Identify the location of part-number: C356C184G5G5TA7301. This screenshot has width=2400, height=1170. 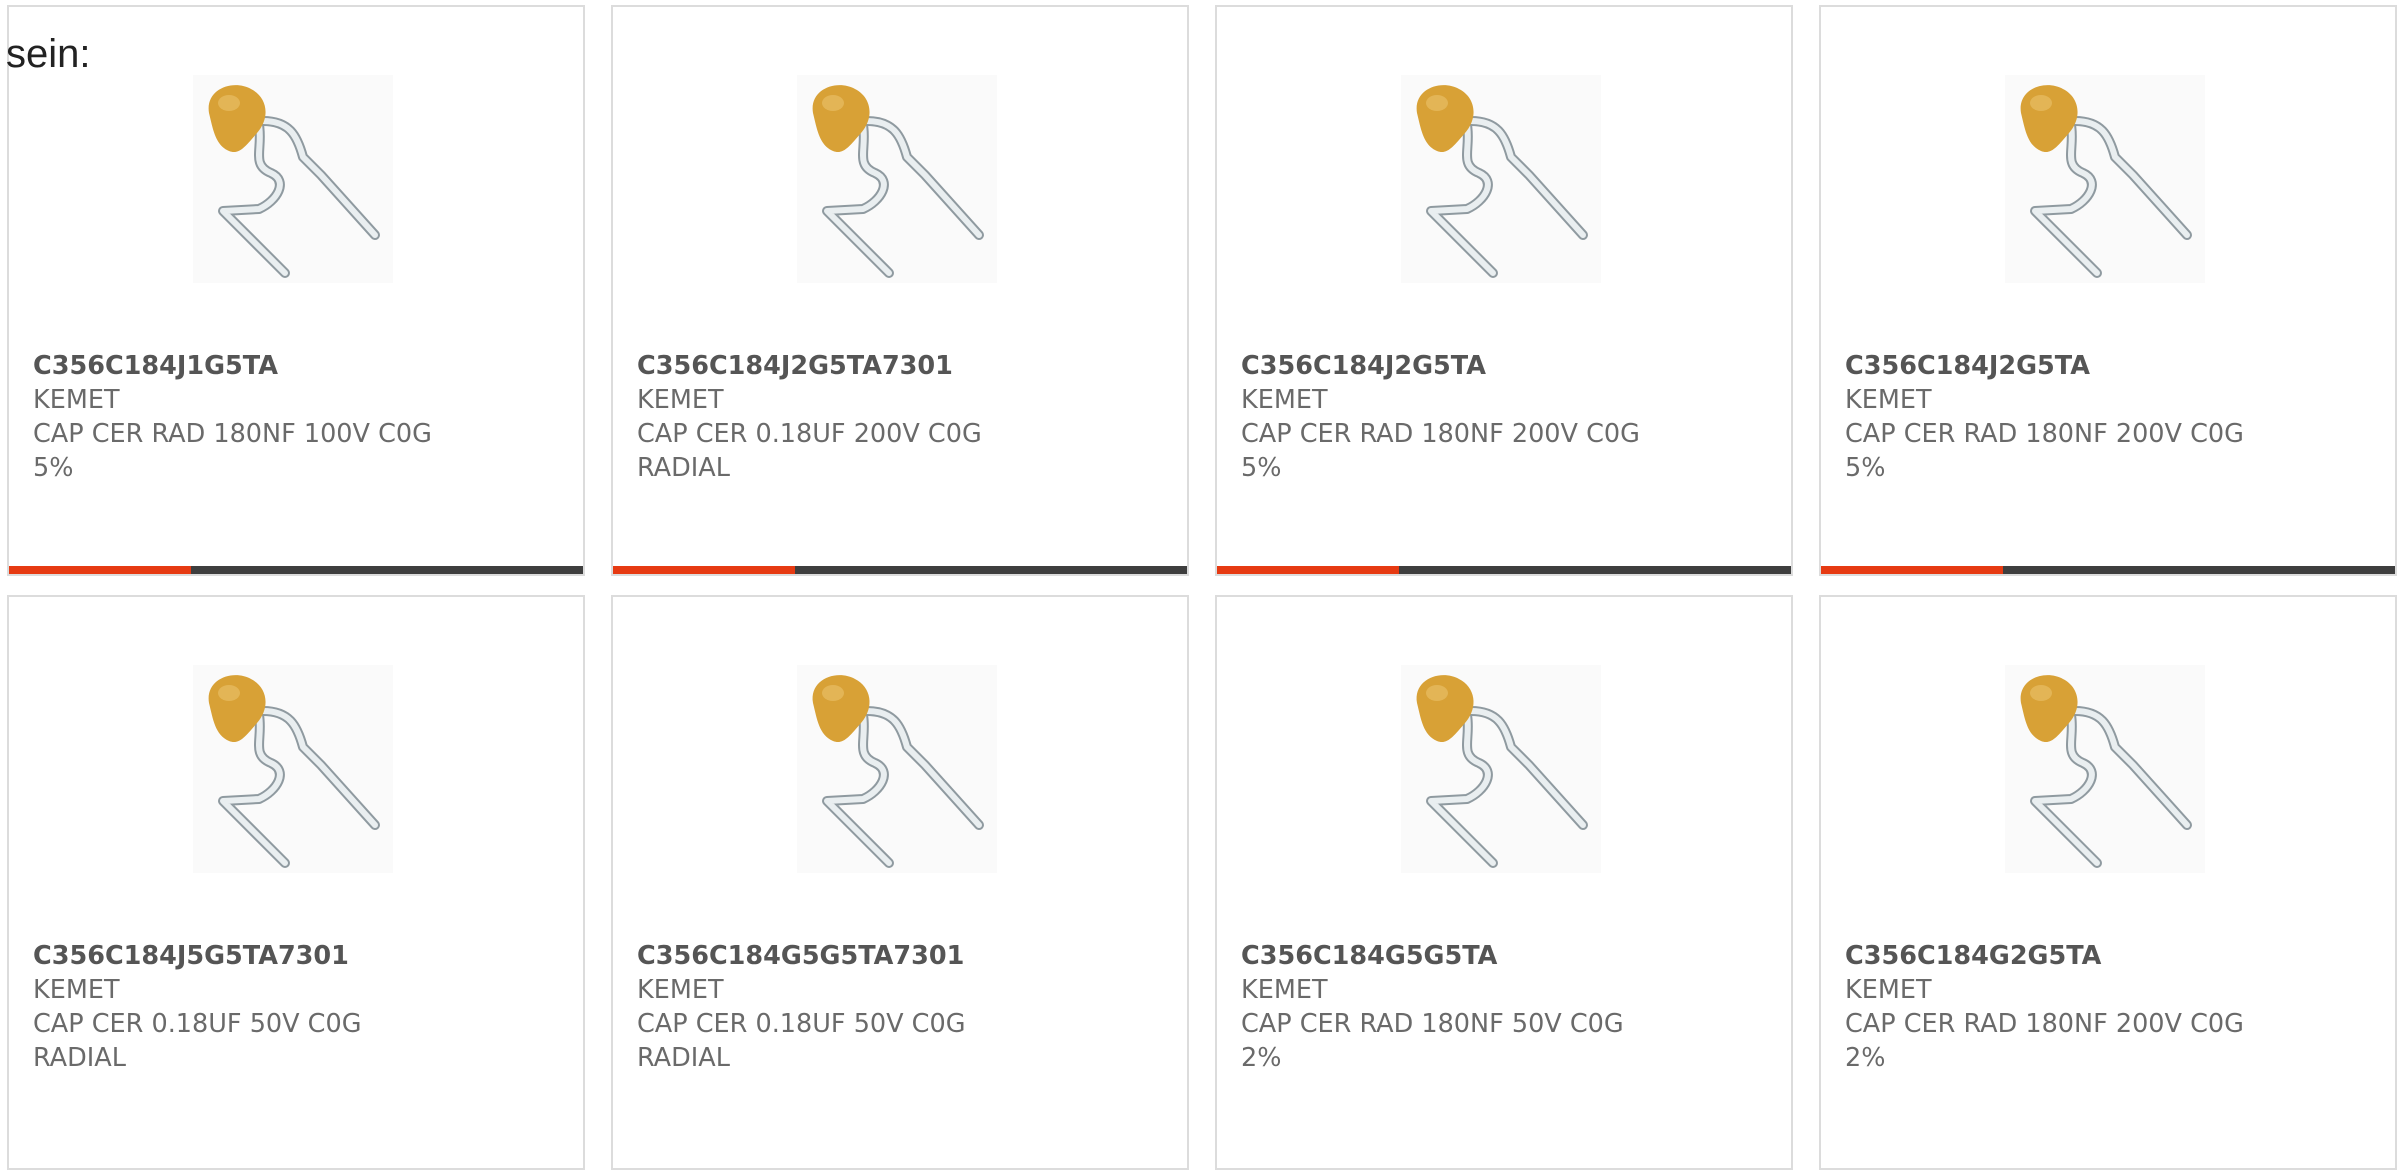
(902, 956).